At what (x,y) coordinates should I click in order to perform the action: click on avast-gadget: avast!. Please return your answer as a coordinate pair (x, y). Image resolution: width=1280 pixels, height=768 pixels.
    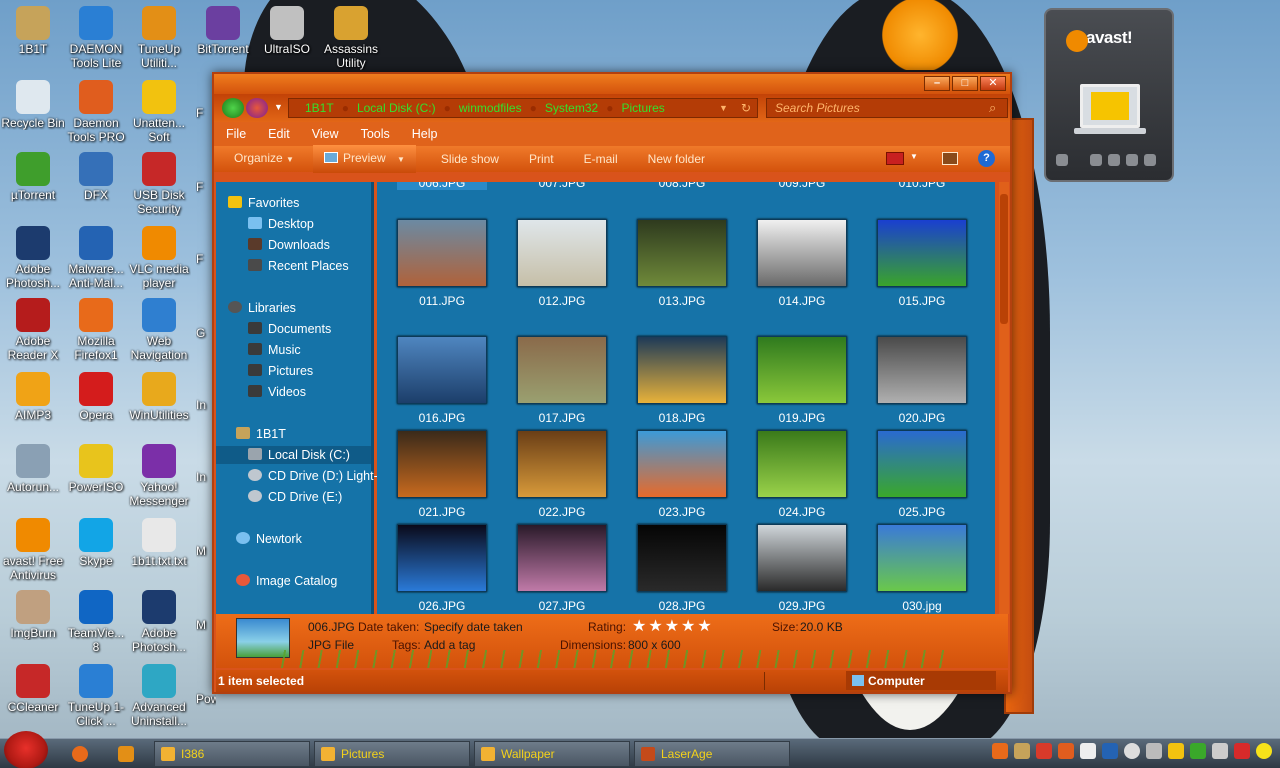
    Looking at the image, I should click on (1109, 95).